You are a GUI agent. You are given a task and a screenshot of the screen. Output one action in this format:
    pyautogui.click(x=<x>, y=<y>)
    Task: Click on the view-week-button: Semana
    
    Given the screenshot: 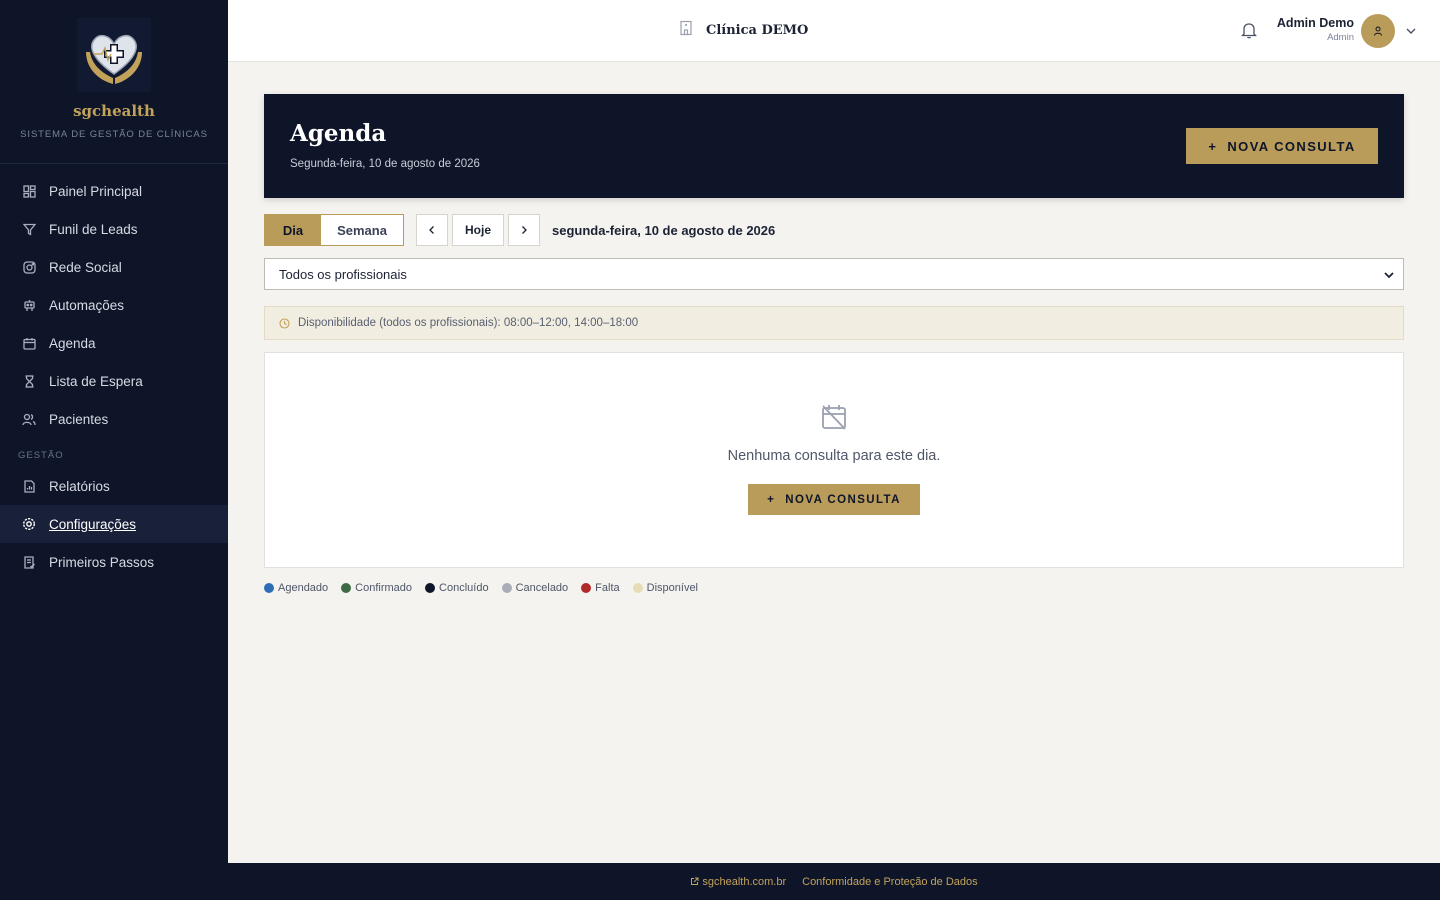 What is the action you would take?
    pyautogui.click(x=362, y=230)
    